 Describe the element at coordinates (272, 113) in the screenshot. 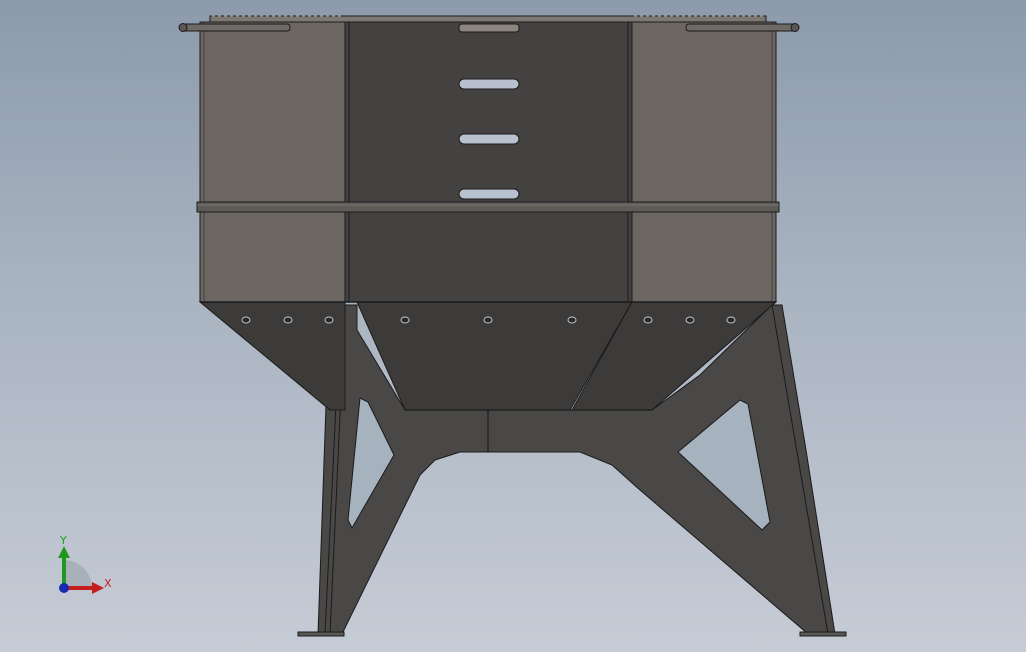

I see `left-side-panel-upper` at that location.